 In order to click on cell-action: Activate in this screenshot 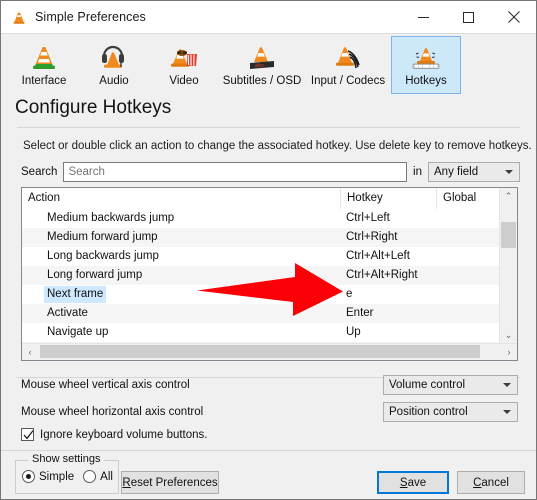, I will do `click(67, 313)`.